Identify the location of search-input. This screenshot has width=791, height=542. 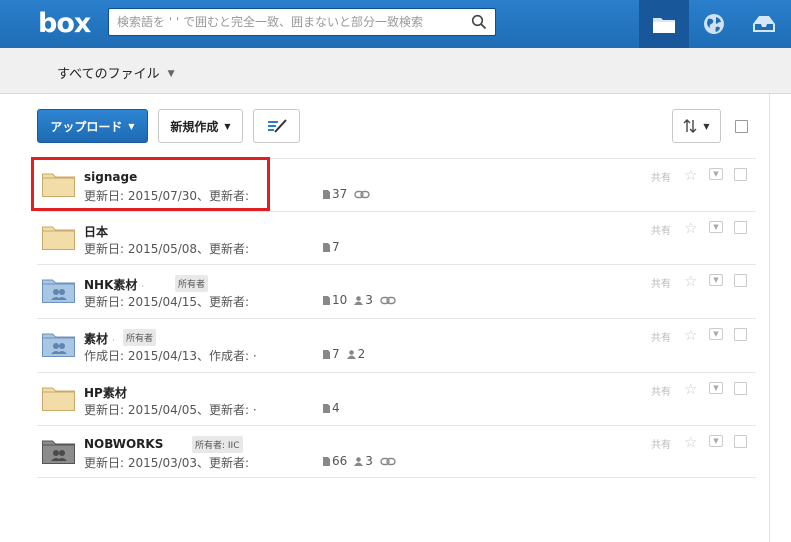
(284, 22).